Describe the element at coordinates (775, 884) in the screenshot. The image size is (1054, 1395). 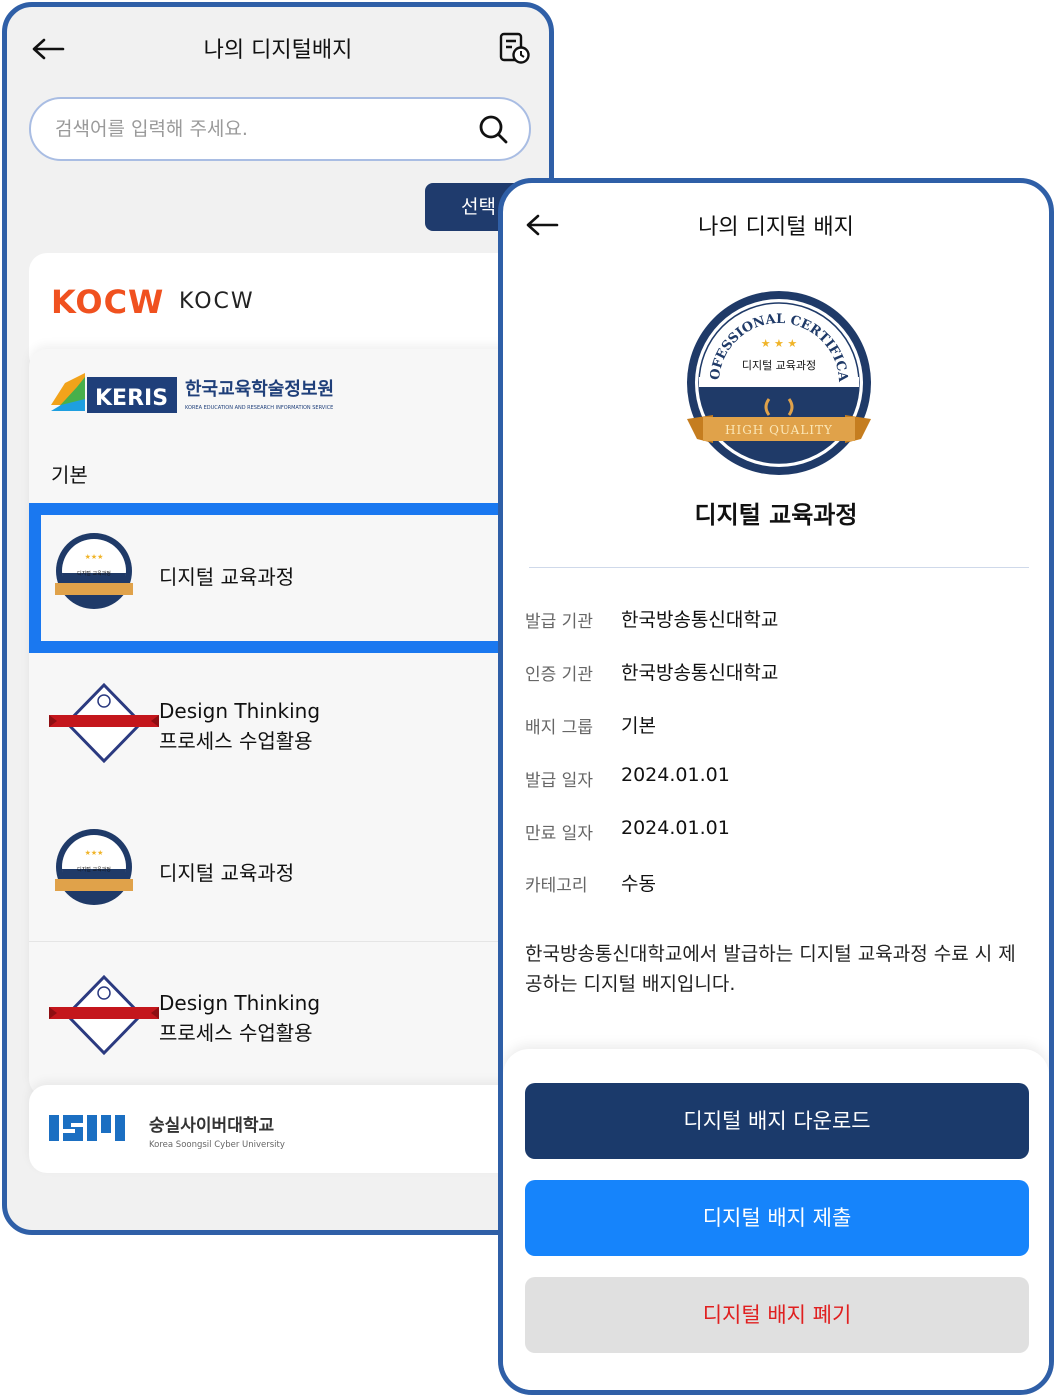
I see `info-row-category: 카테고리 수동` at that location.